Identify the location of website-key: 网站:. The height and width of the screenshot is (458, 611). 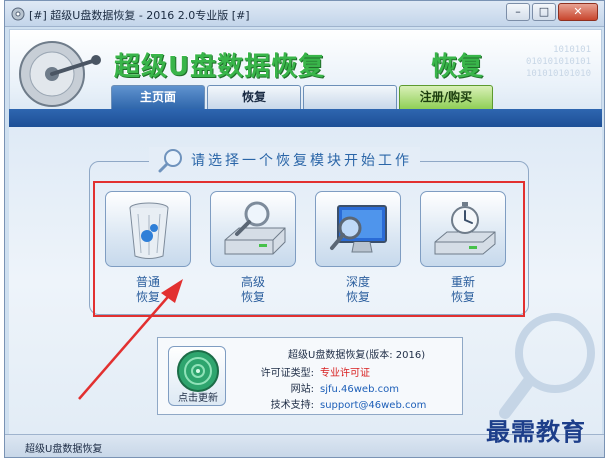
(302, 389).